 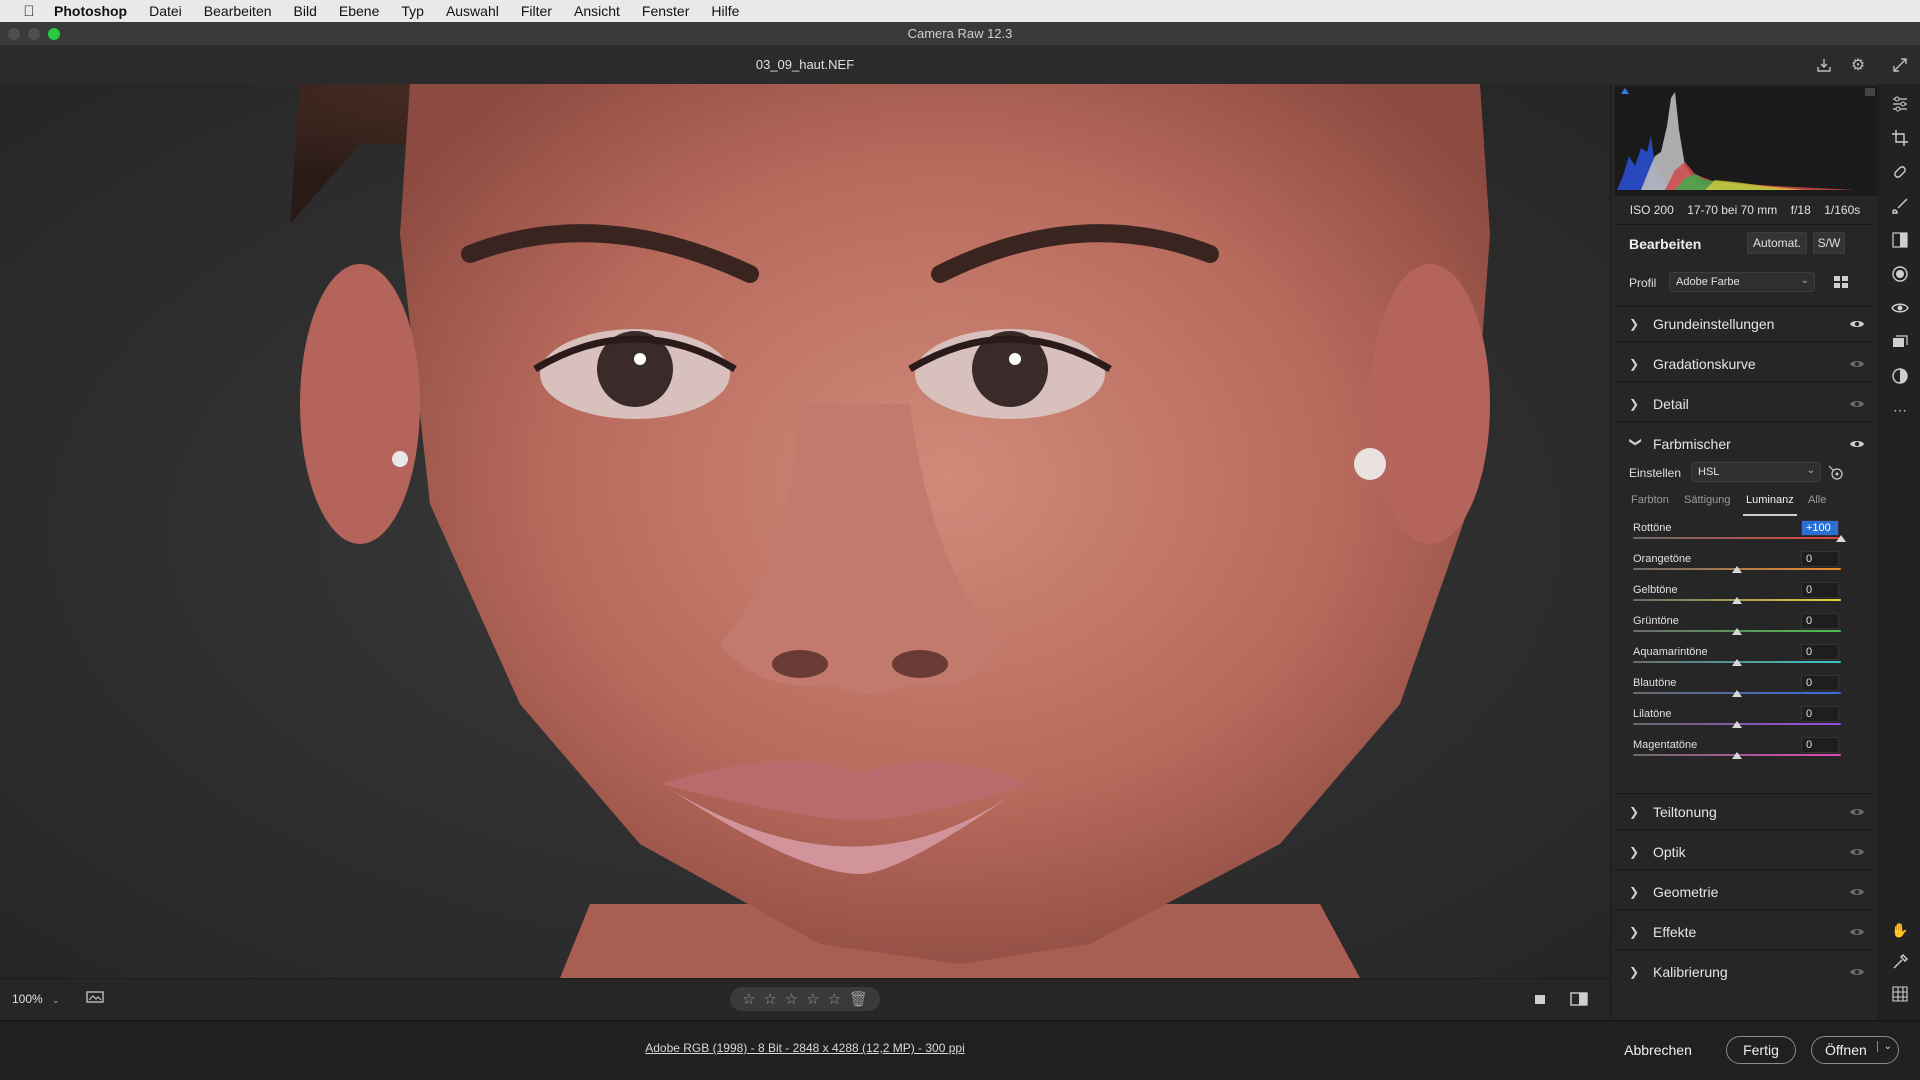 I want to click on color-sampler-icon, so click(x=1900, y=962).